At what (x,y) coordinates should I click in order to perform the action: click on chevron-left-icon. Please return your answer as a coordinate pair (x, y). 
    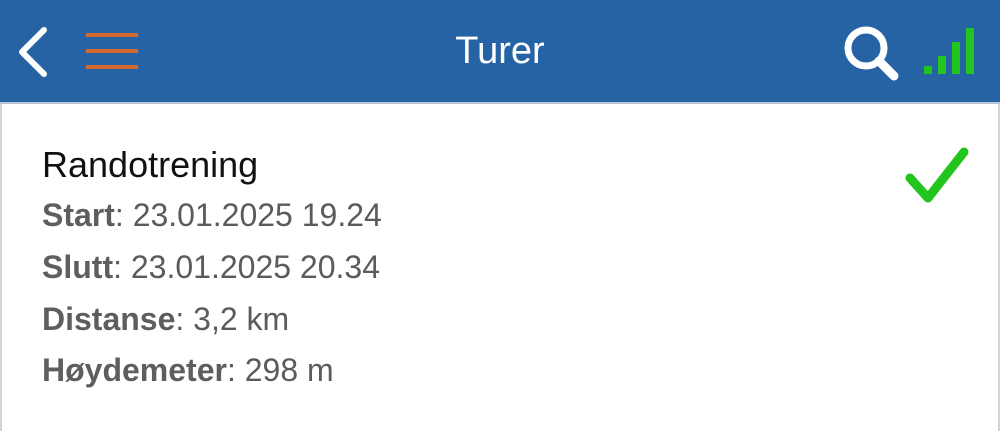
    Looking at the image, I should click on (33, 52).